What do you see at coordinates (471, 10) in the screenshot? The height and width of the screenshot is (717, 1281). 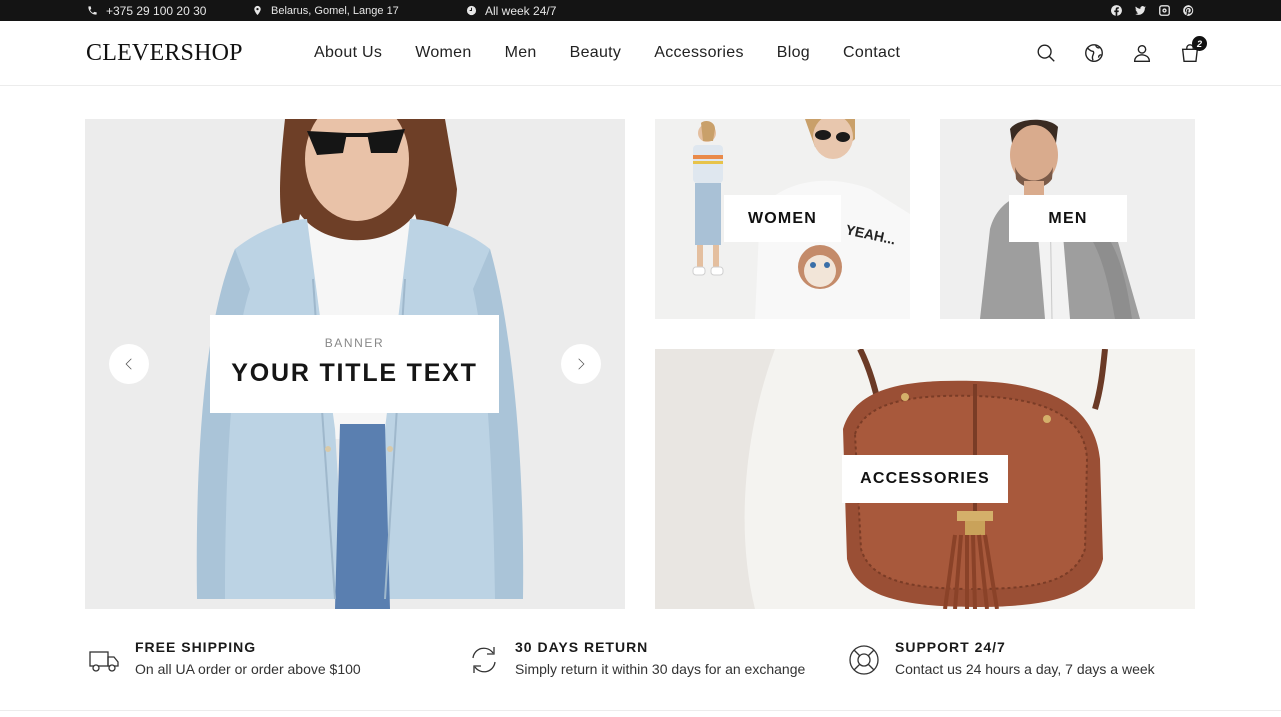 I see `clock-icon` at bounding box center [471, 10].